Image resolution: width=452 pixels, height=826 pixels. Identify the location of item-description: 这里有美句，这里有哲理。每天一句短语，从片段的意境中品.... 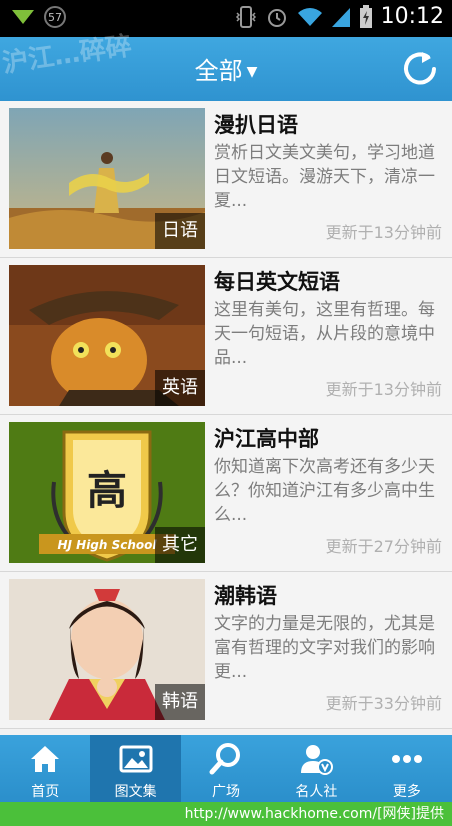
(324, 334).